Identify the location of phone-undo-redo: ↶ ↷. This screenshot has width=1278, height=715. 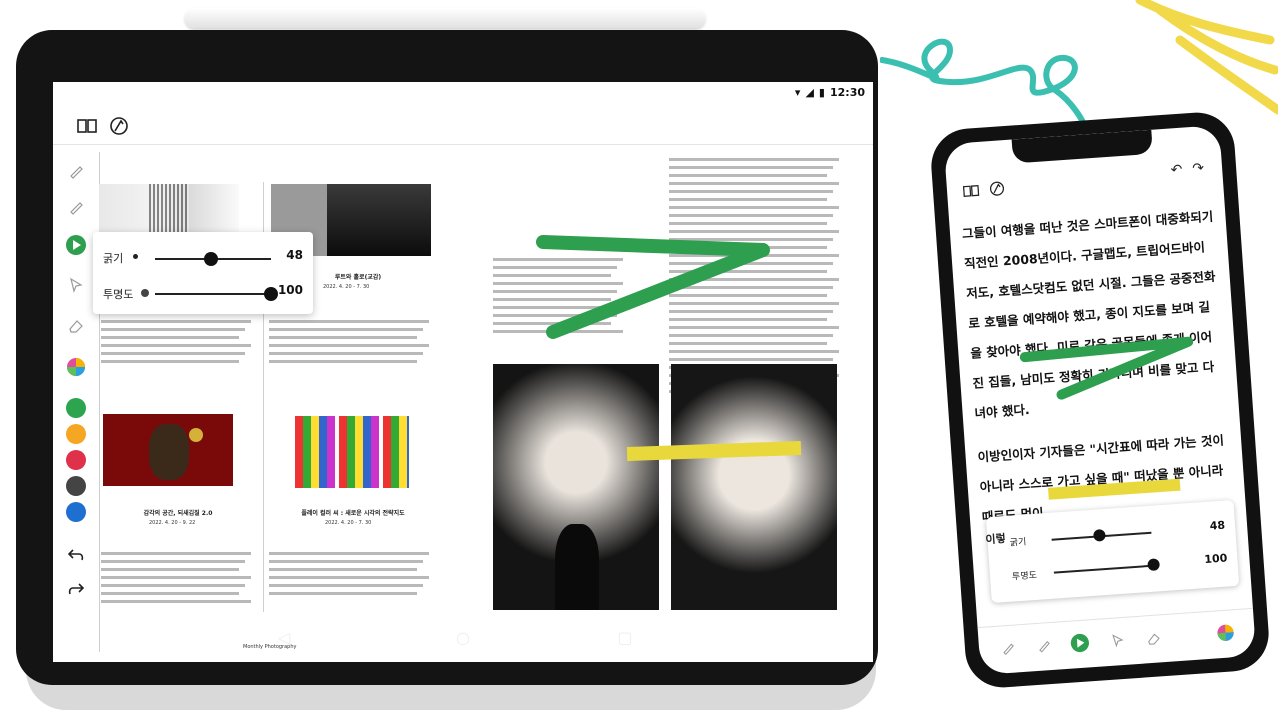
(1187, 169).